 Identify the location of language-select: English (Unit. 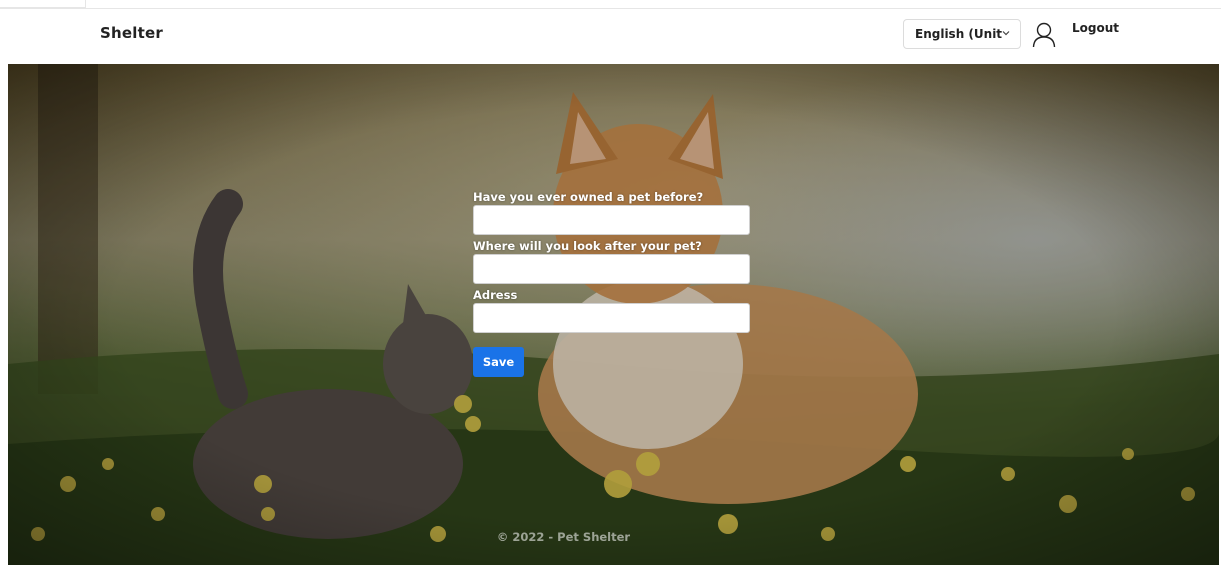
(962, 34).